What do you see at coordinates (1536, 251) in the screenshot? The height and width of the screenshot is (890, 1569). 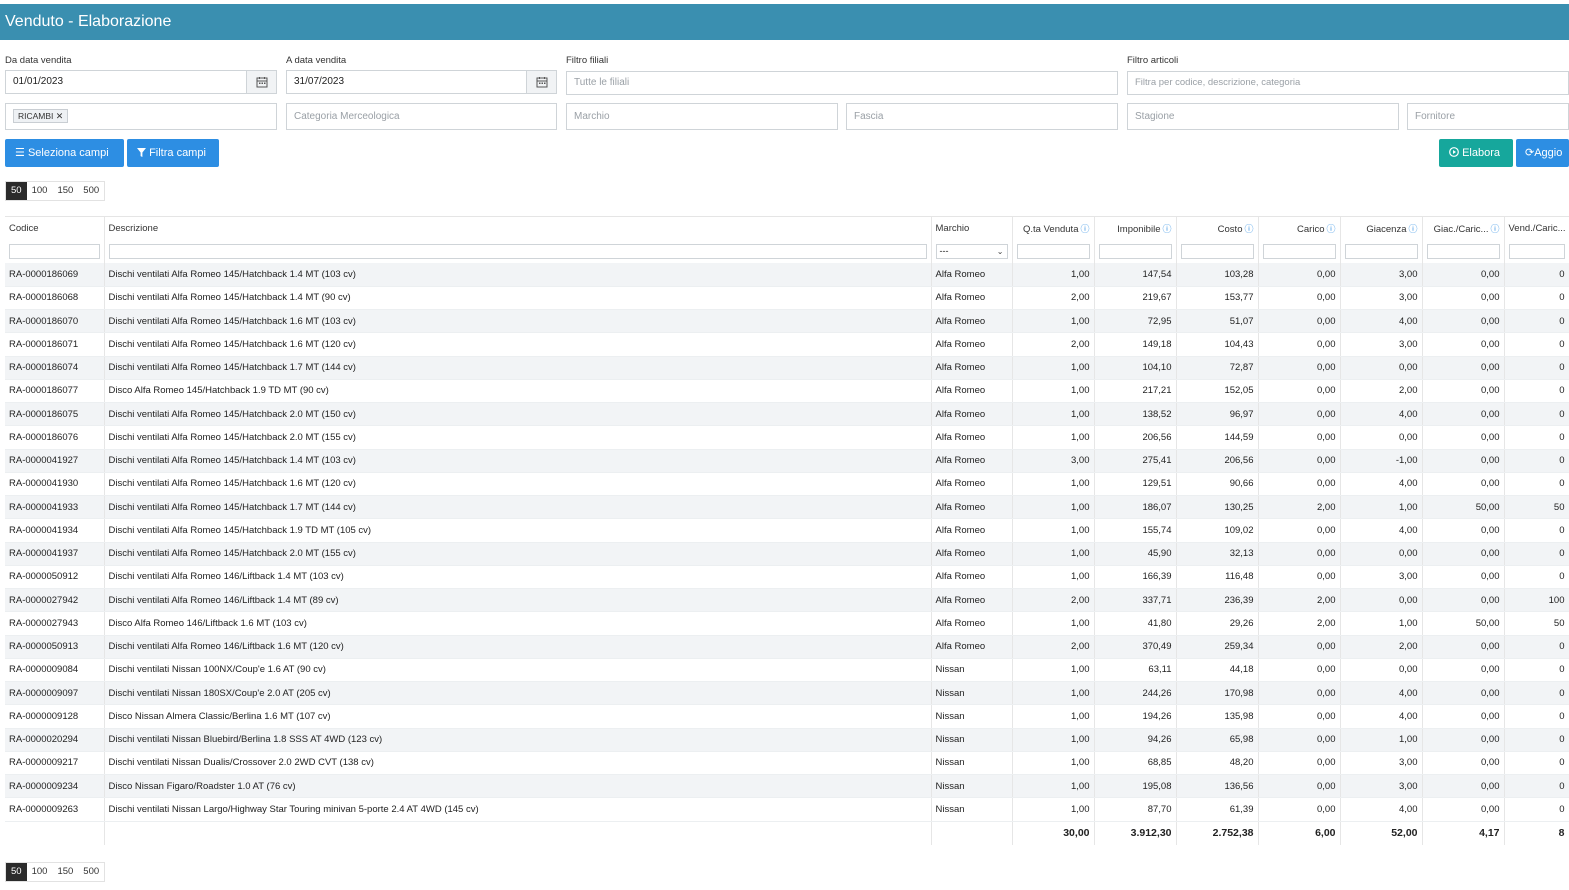 I see `filter-vend-caric-input` at bounding box center [1536, 251].